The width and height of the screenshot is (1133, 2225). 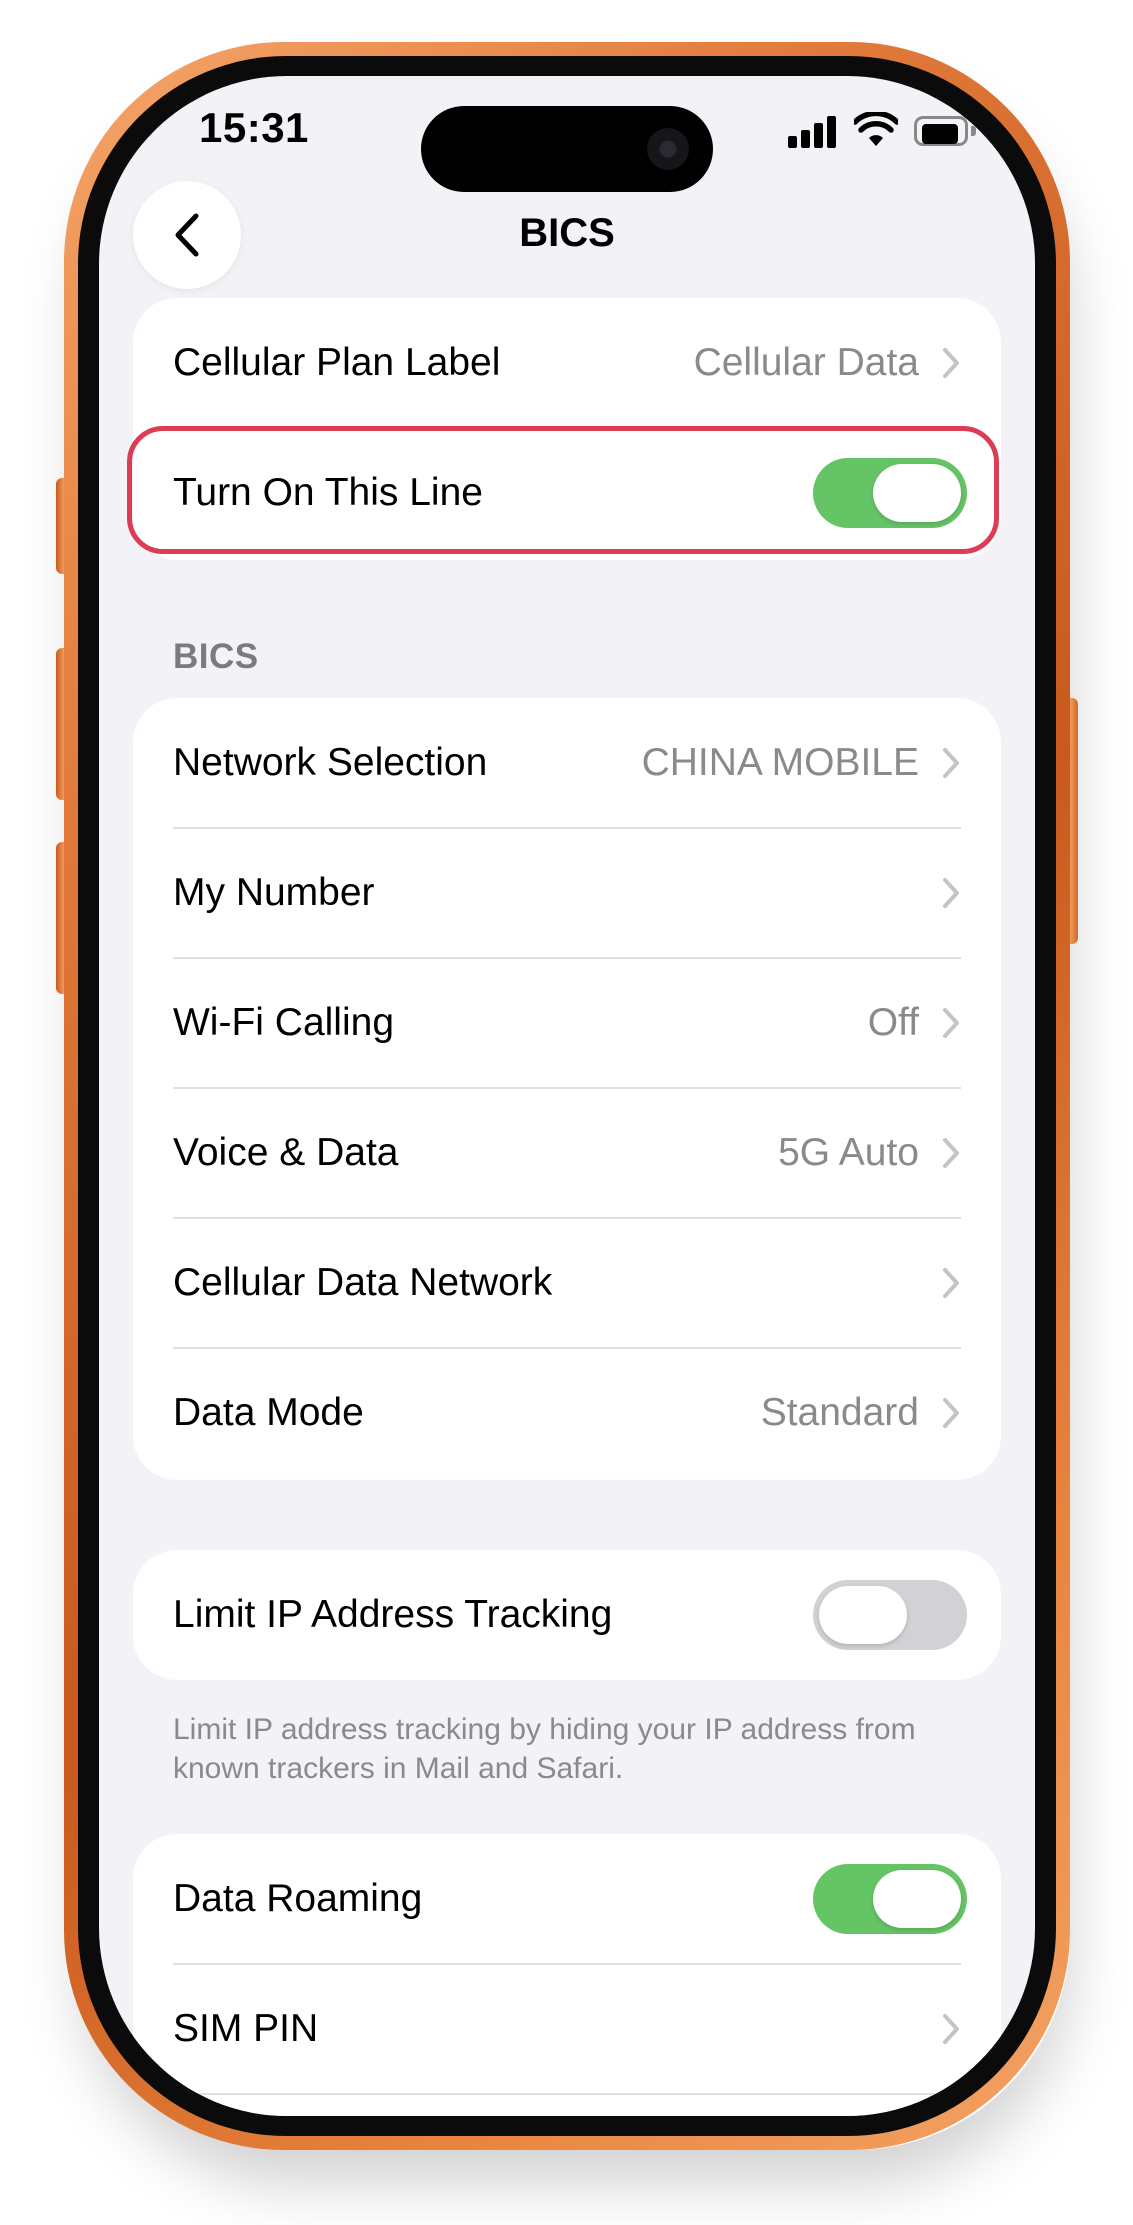 I want to click on row-label: Limit IP Address Tracking, so click(x=393, y=1614).